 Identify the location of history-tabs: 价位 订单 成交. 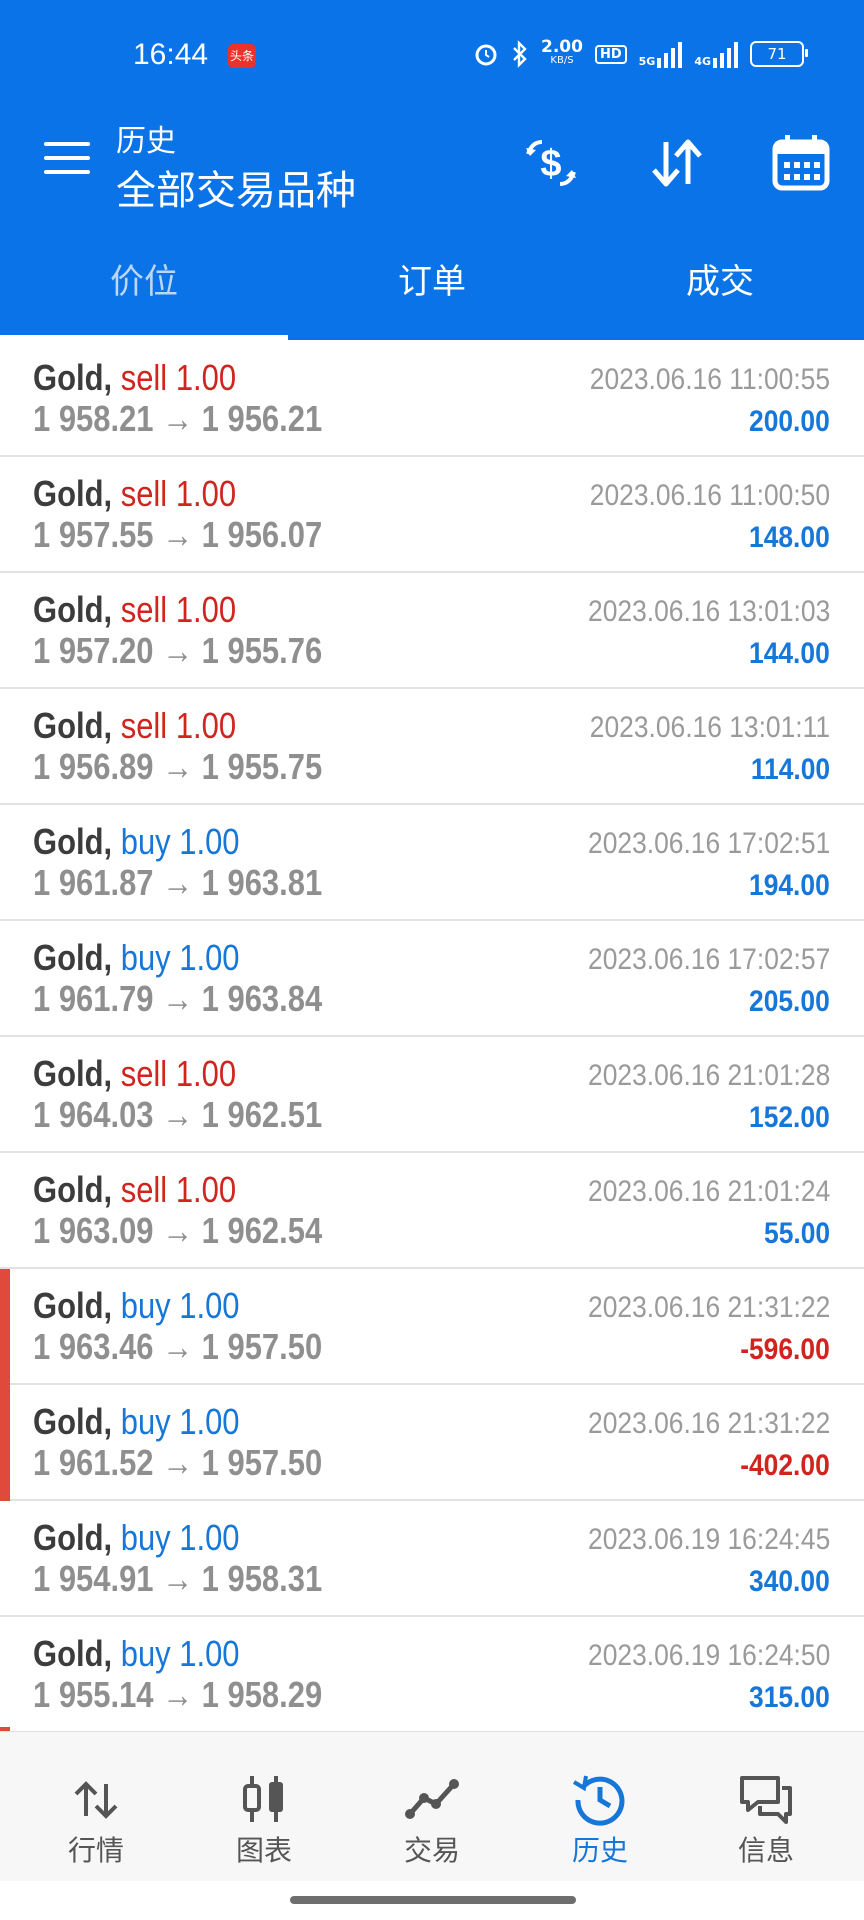
(432, 282).